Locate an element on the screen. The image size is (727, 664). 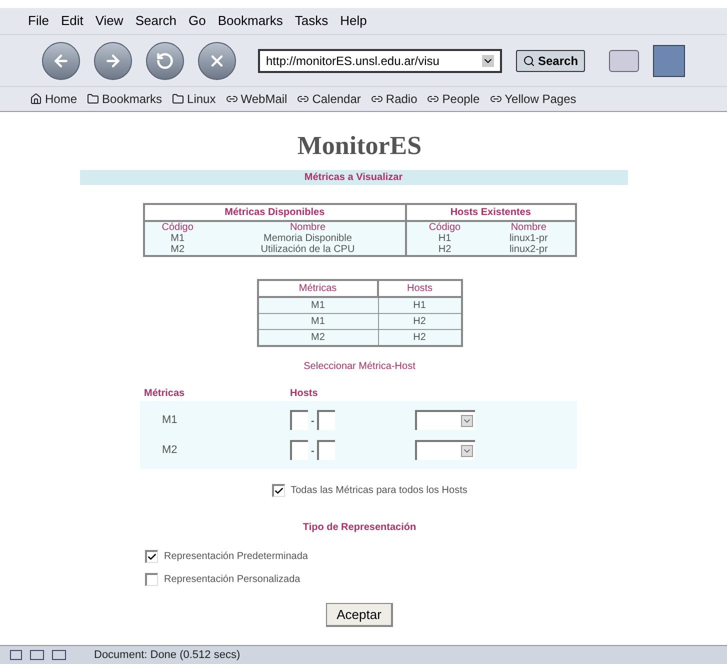
checkbox-label: Todas las Métricas para todos los Hosts is located at coordinates (379, 491).